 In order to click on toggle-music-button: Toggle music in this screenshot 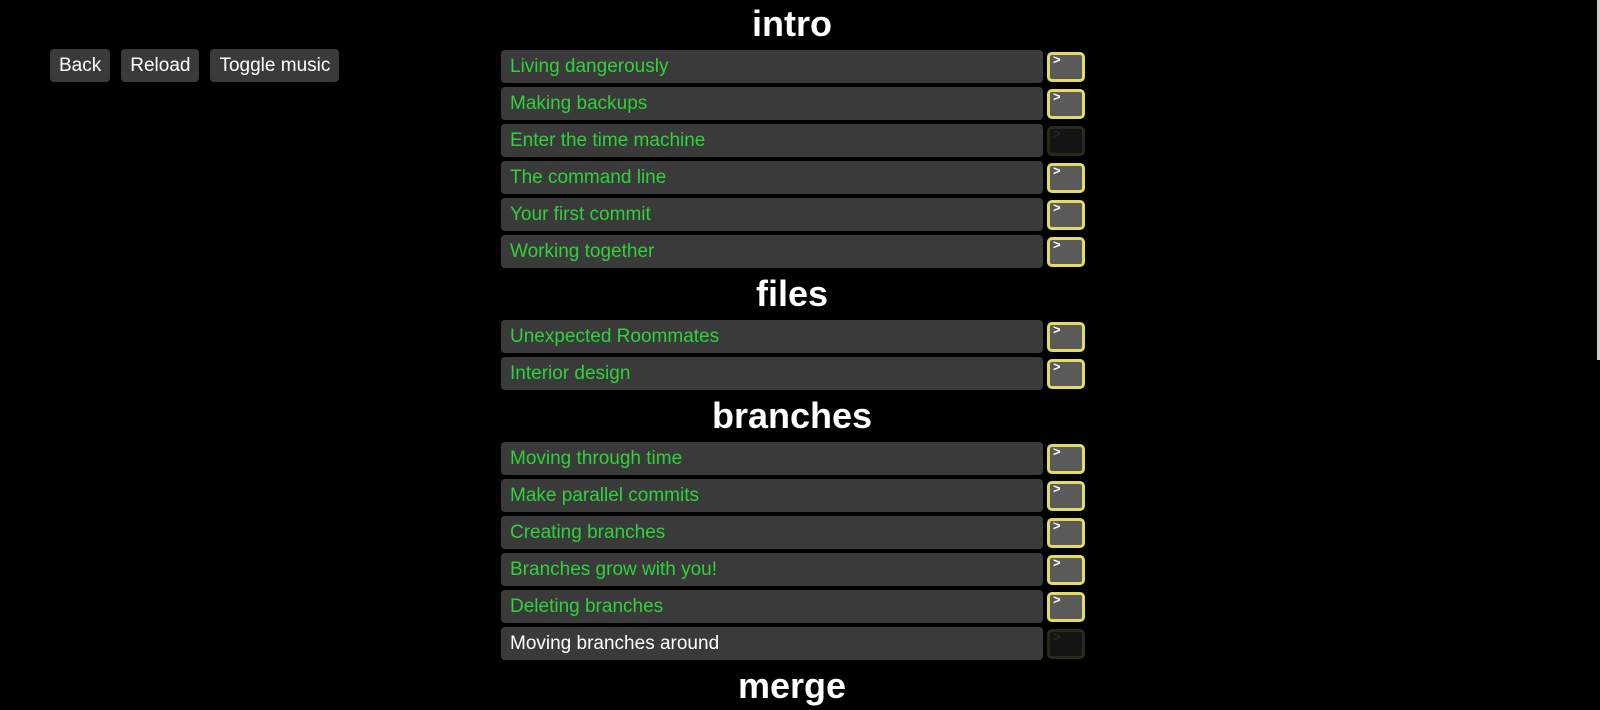, I will do `click(275, 65)`.